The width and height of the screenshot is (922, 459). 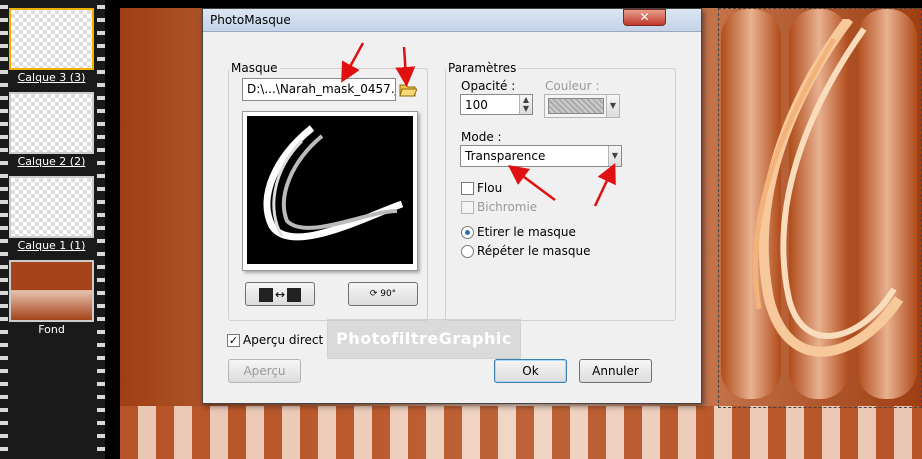 I want to click on layer-item-calque-1: Calque 1 (1), so click(x=51, y=215).